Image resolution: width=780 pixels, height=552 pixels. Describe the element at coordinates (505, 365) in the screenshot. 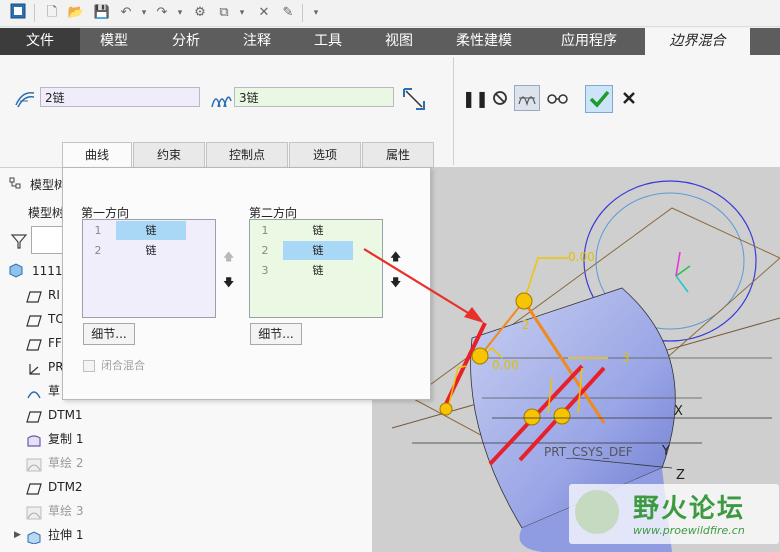

I see `dimension-mid: 0.00` at that location.